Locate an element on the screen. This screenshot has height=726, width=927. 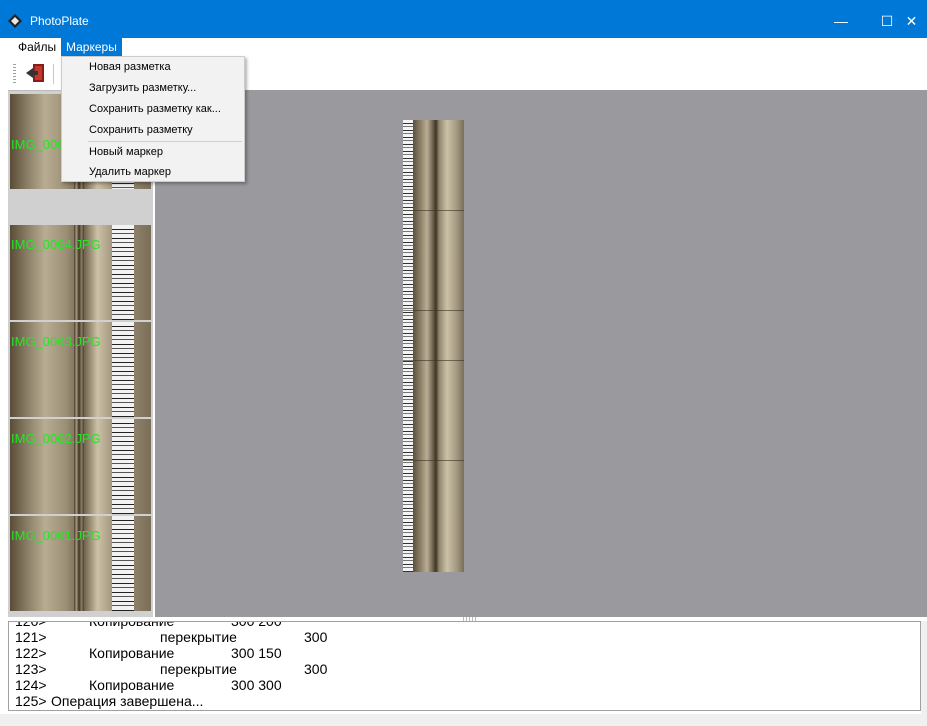
thumbnail-item: IMG_0061.JPG is located at coordinates (80, 563).